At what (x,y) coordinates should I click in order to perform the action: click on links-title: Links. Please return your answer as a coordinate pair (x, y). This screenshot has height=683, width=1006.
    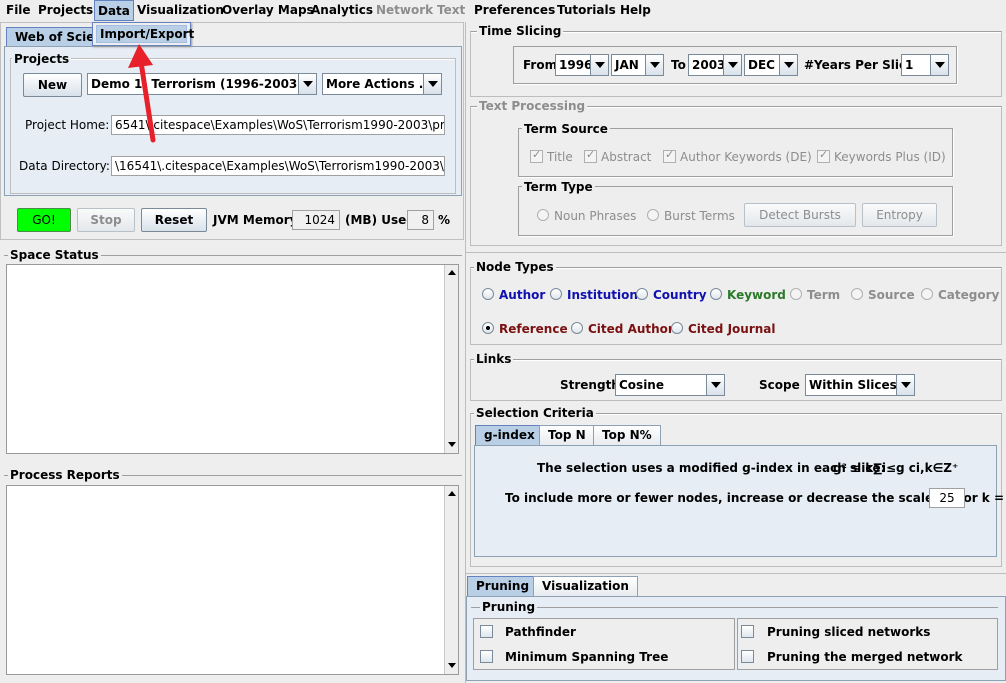
    Looking at the image, I should click on (494, 359).